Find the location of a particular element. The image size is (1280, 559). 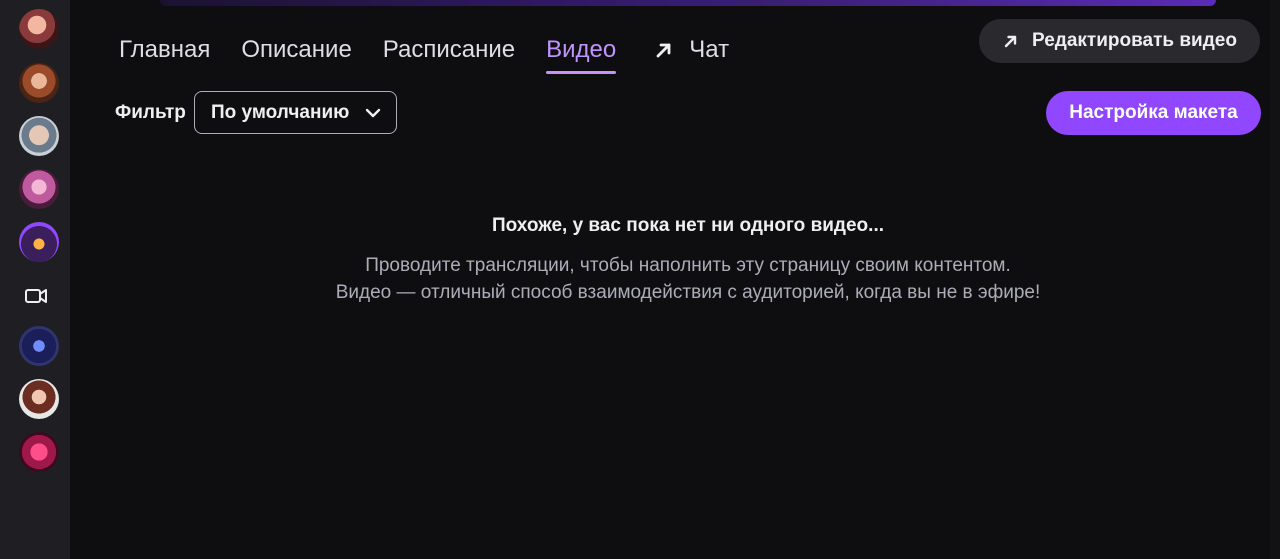

left-sidebar is located at coordinates (35, 279).